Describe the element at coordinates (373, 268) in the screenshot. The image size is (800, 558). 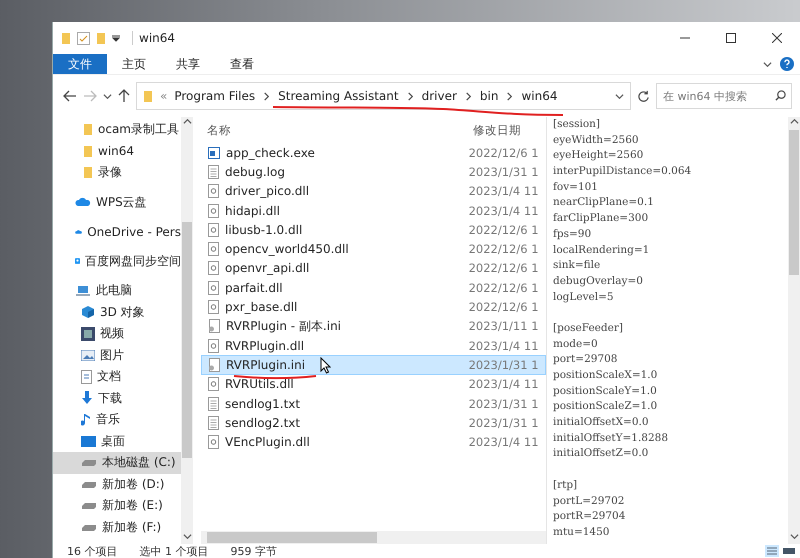
I see `file-row: openvr_api.dll 2022/12/6 1` at that location.